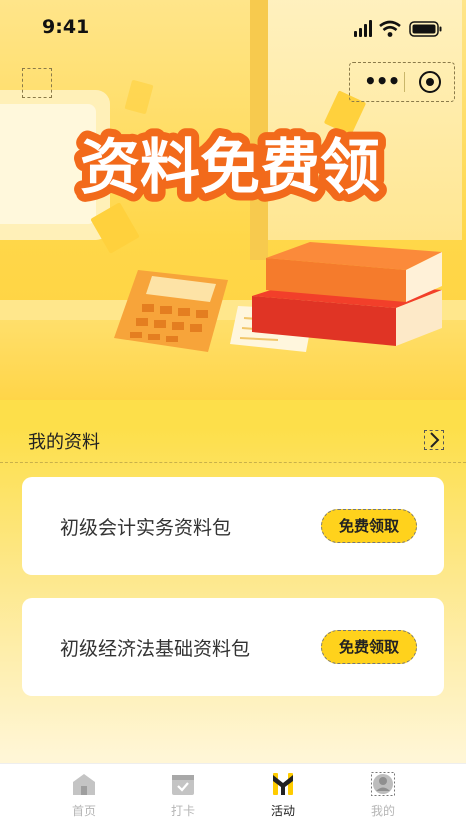 The image size is (466, 823). I want to click on my-materials-header: 我的资料, so click(233, 440).